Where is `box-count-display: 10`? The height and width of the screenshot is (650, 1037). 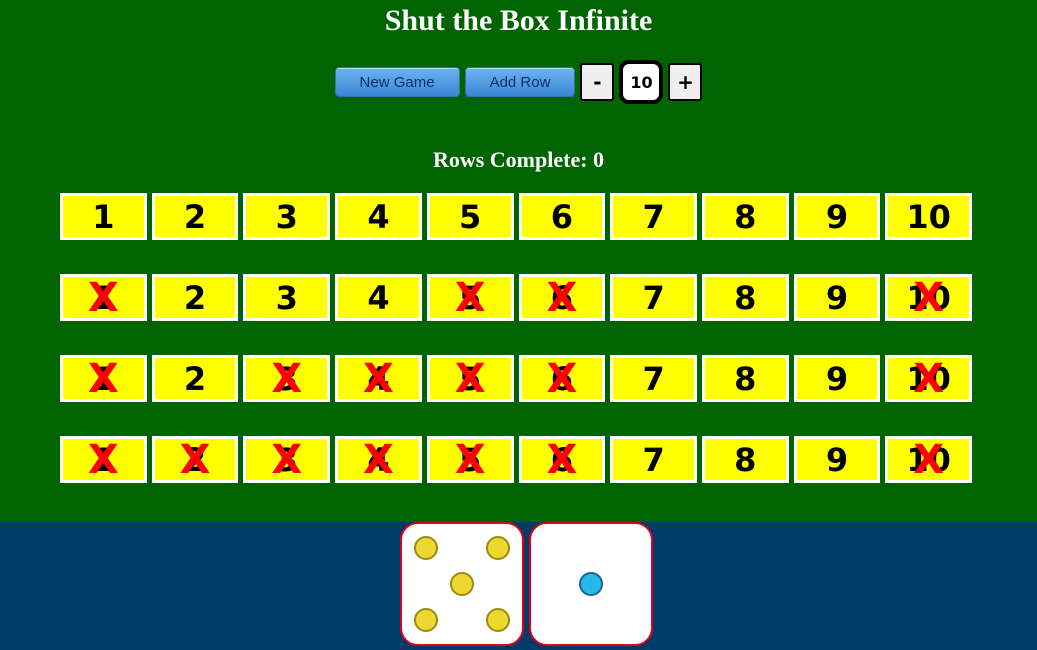 box-count-display: 10 is located at coordinates (641, 82).